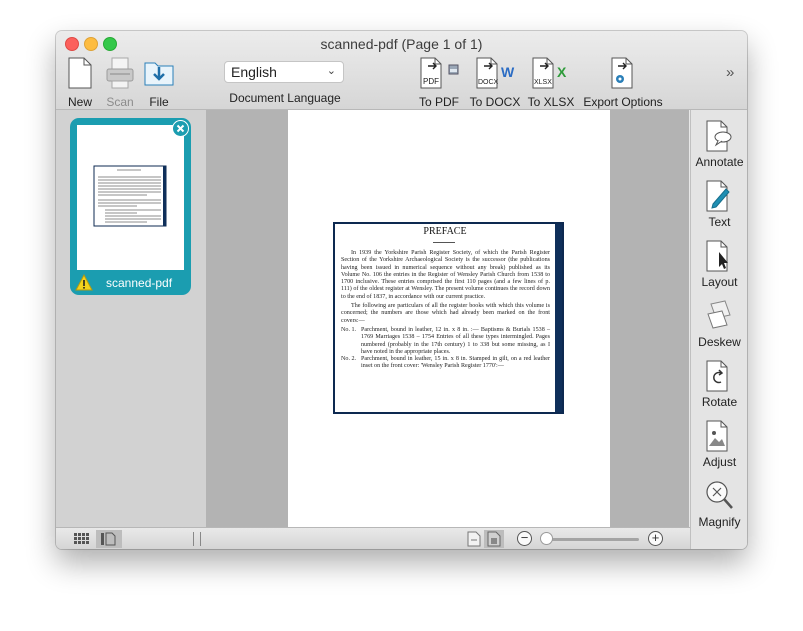  I want to click on thumbnail-filename: scanned-pdf, so click(139, 283).